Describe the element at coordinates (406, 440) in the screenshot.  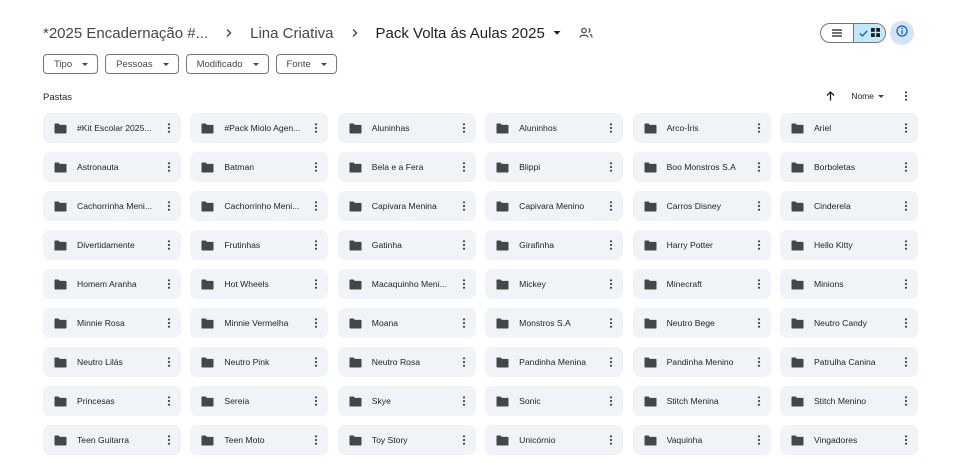
I see `folder-item: Toy Story` at that location.